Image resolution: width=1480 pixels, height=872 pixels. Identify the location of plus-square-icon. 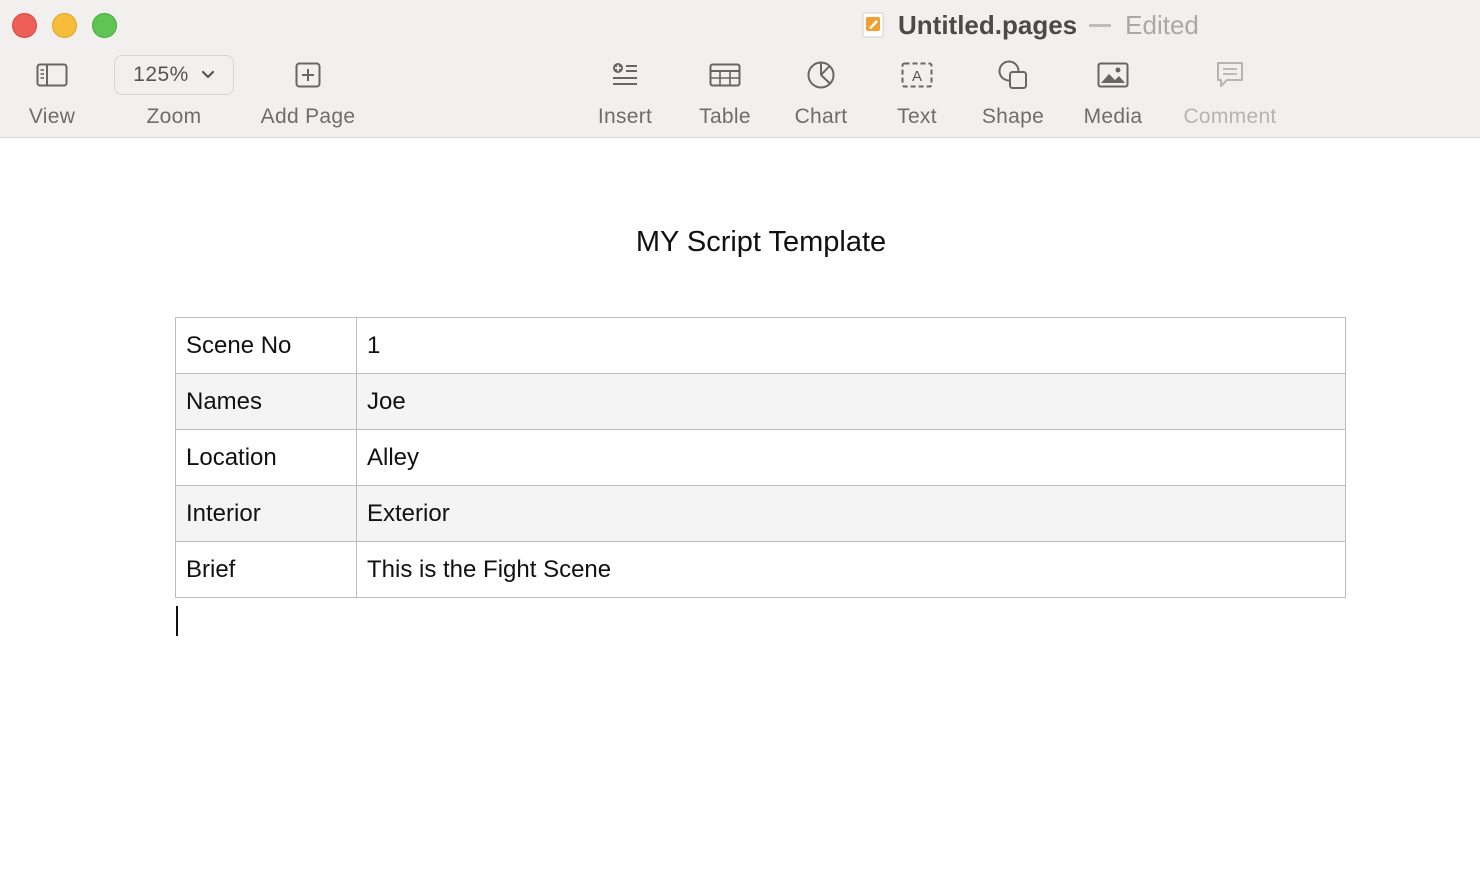
(308, 75).